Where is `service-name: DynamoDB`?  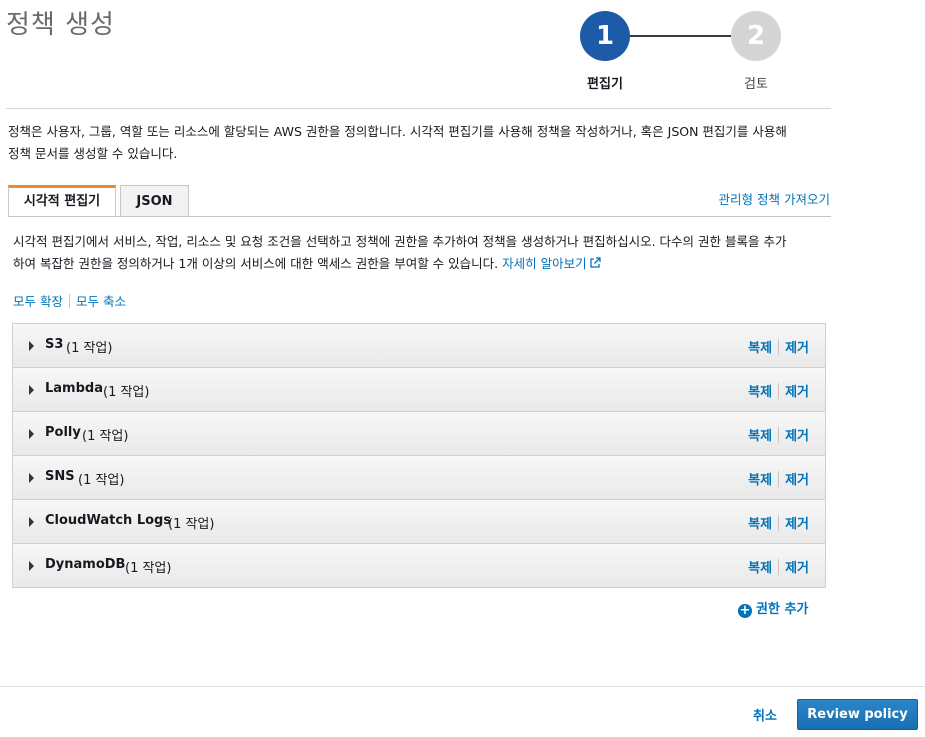
service-name: DynamoDB is located at coordinates (85, 564).